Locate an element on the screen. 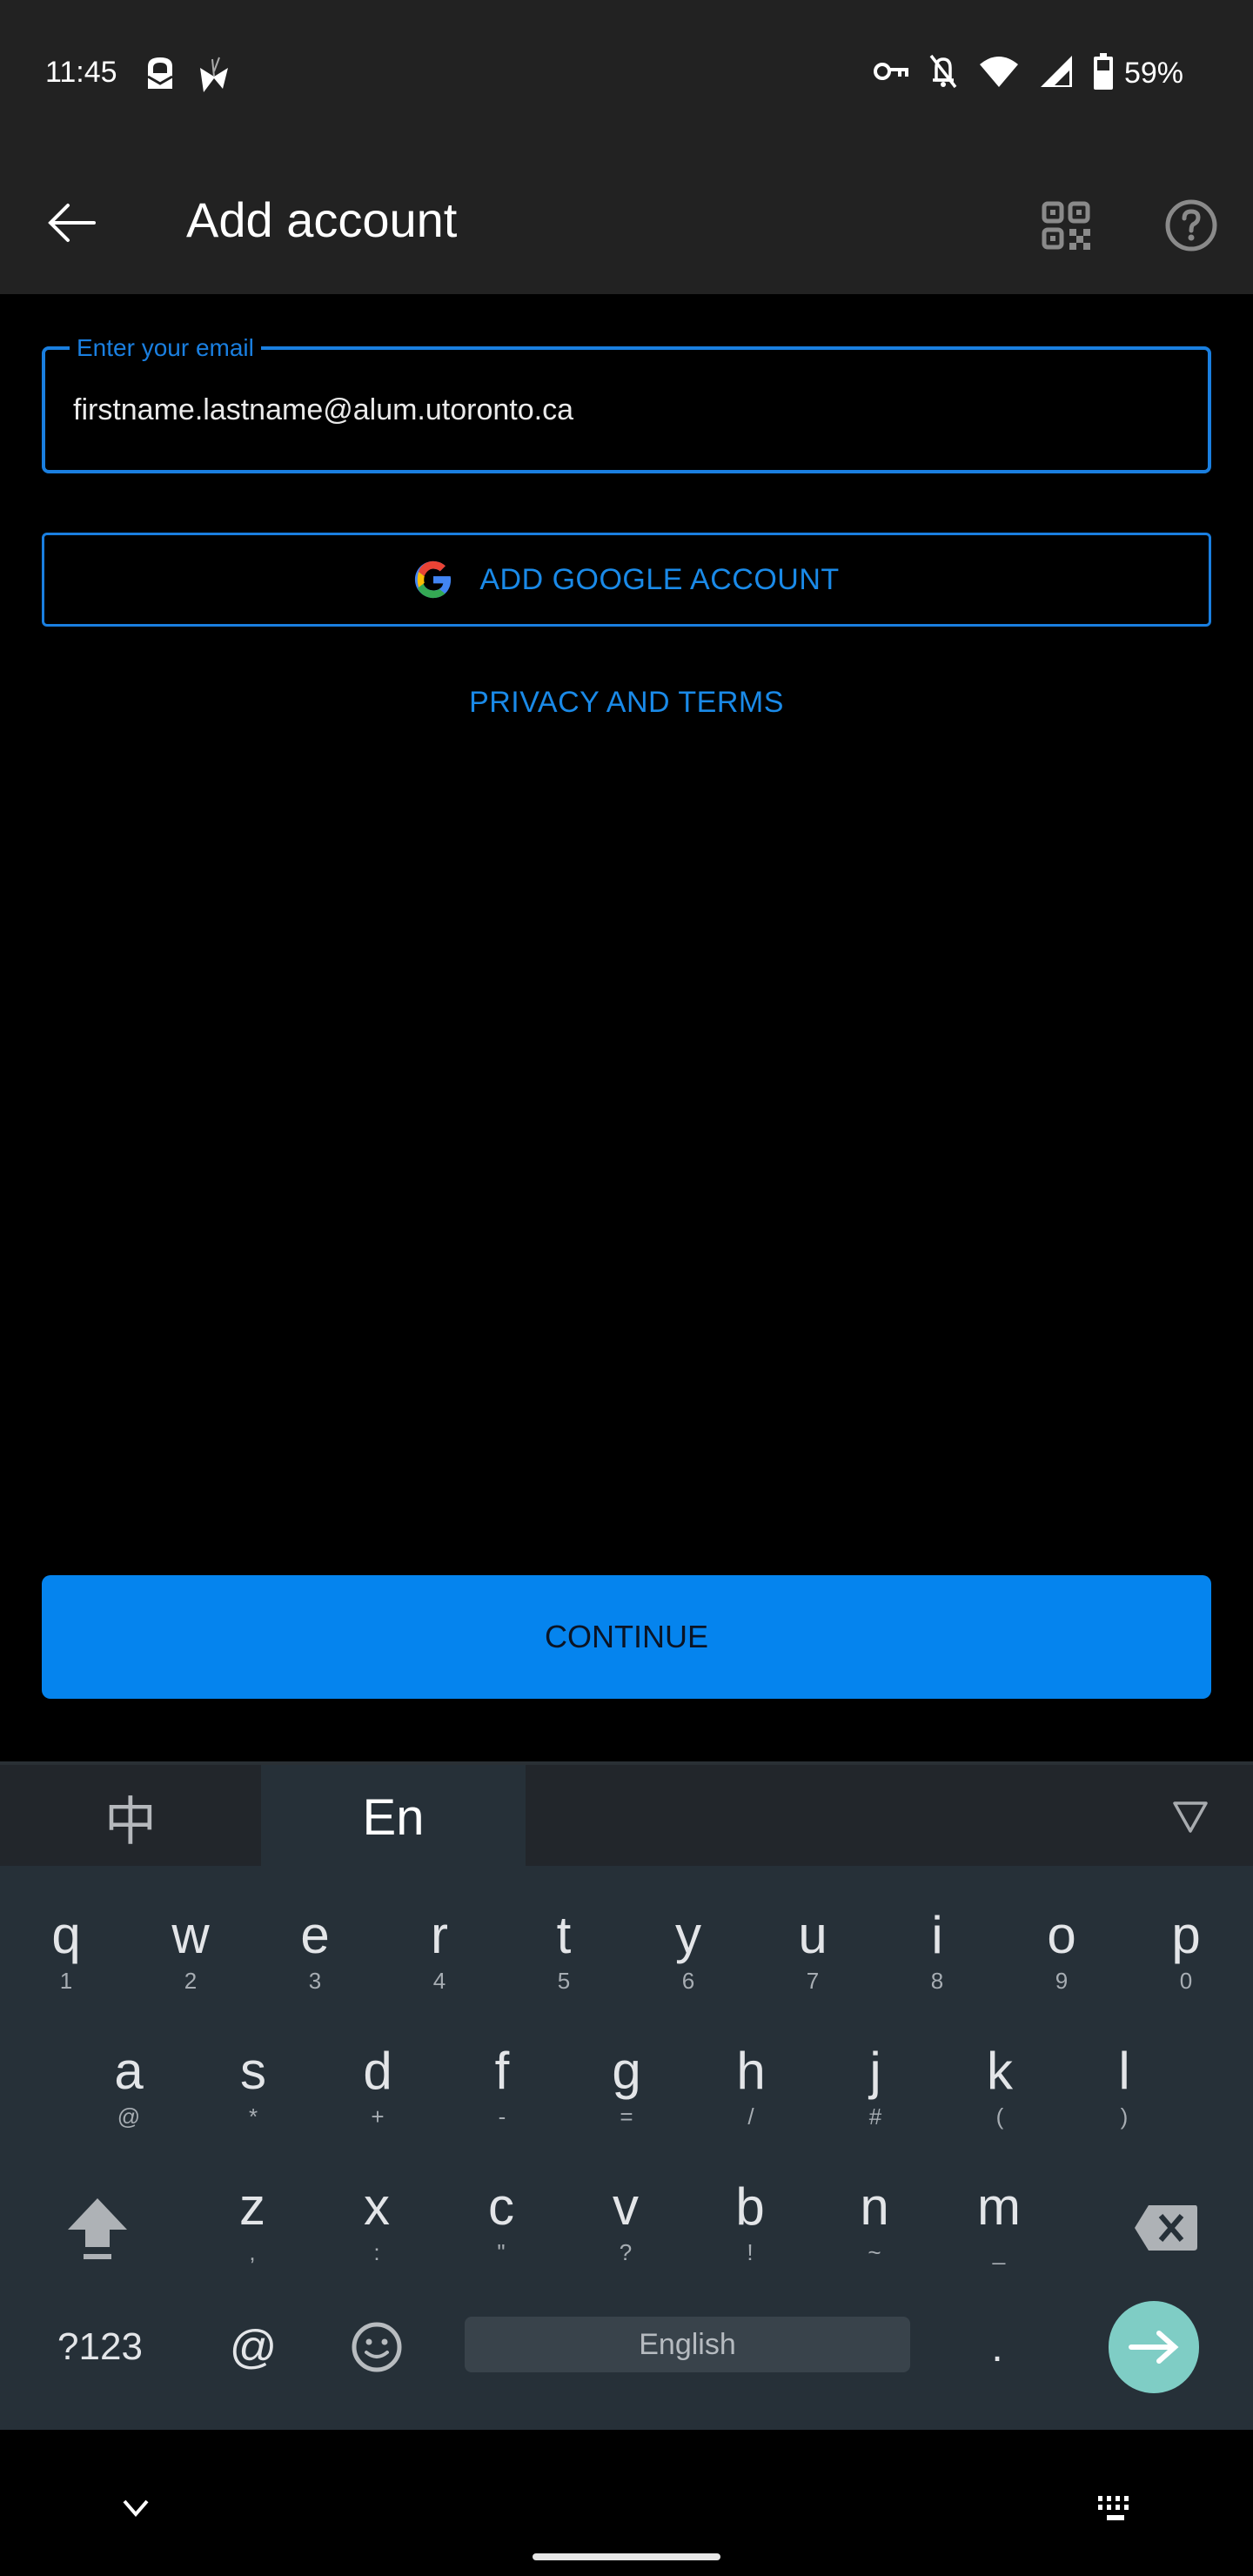  key-secondary-label: : is located at coordinates (376, 2252).